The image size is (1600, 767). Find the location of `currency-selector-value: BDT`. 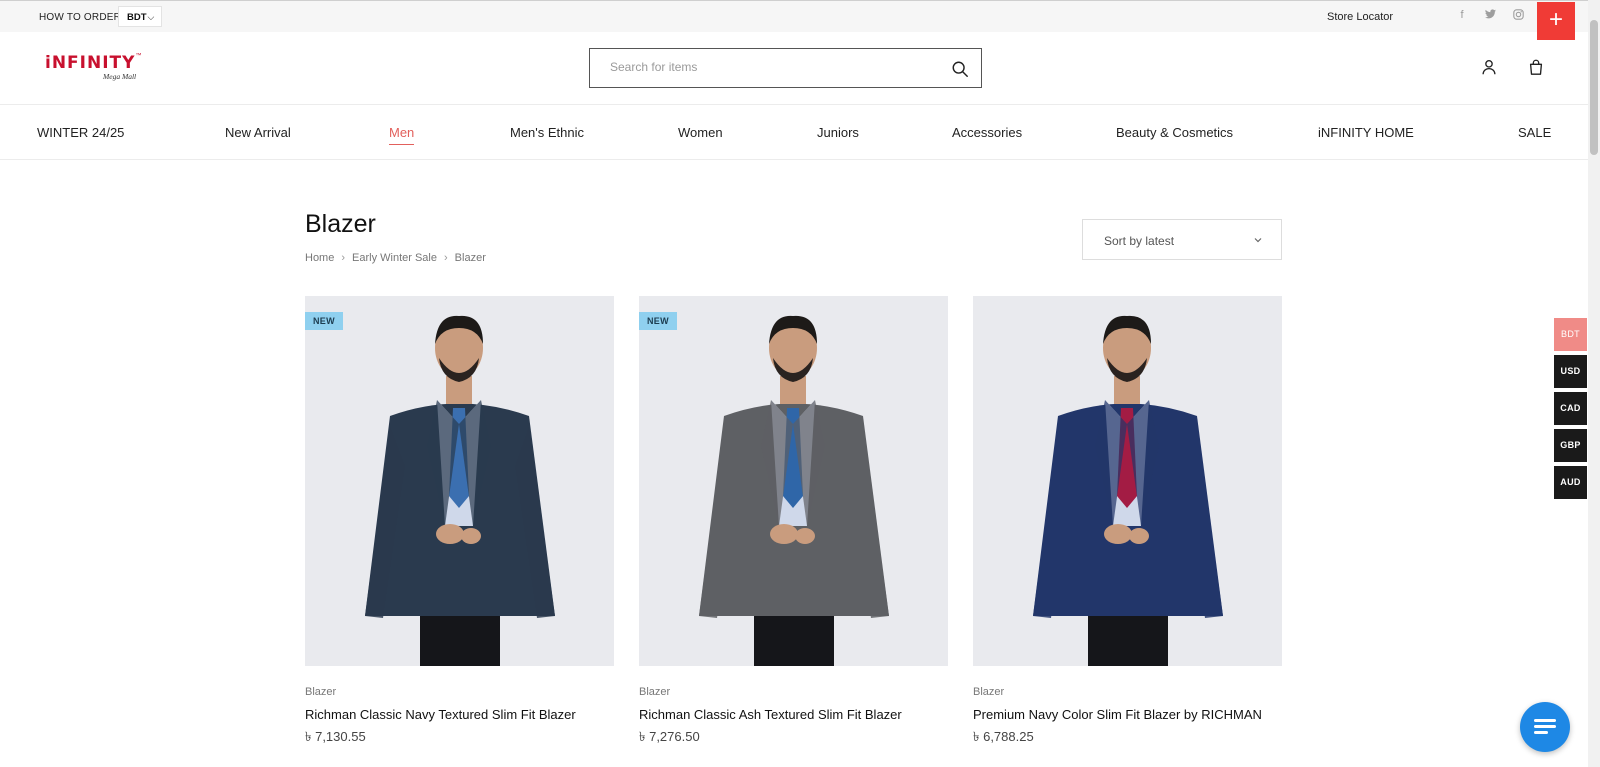

currency-selector-value: BDT is located at coordinates (137, 17).